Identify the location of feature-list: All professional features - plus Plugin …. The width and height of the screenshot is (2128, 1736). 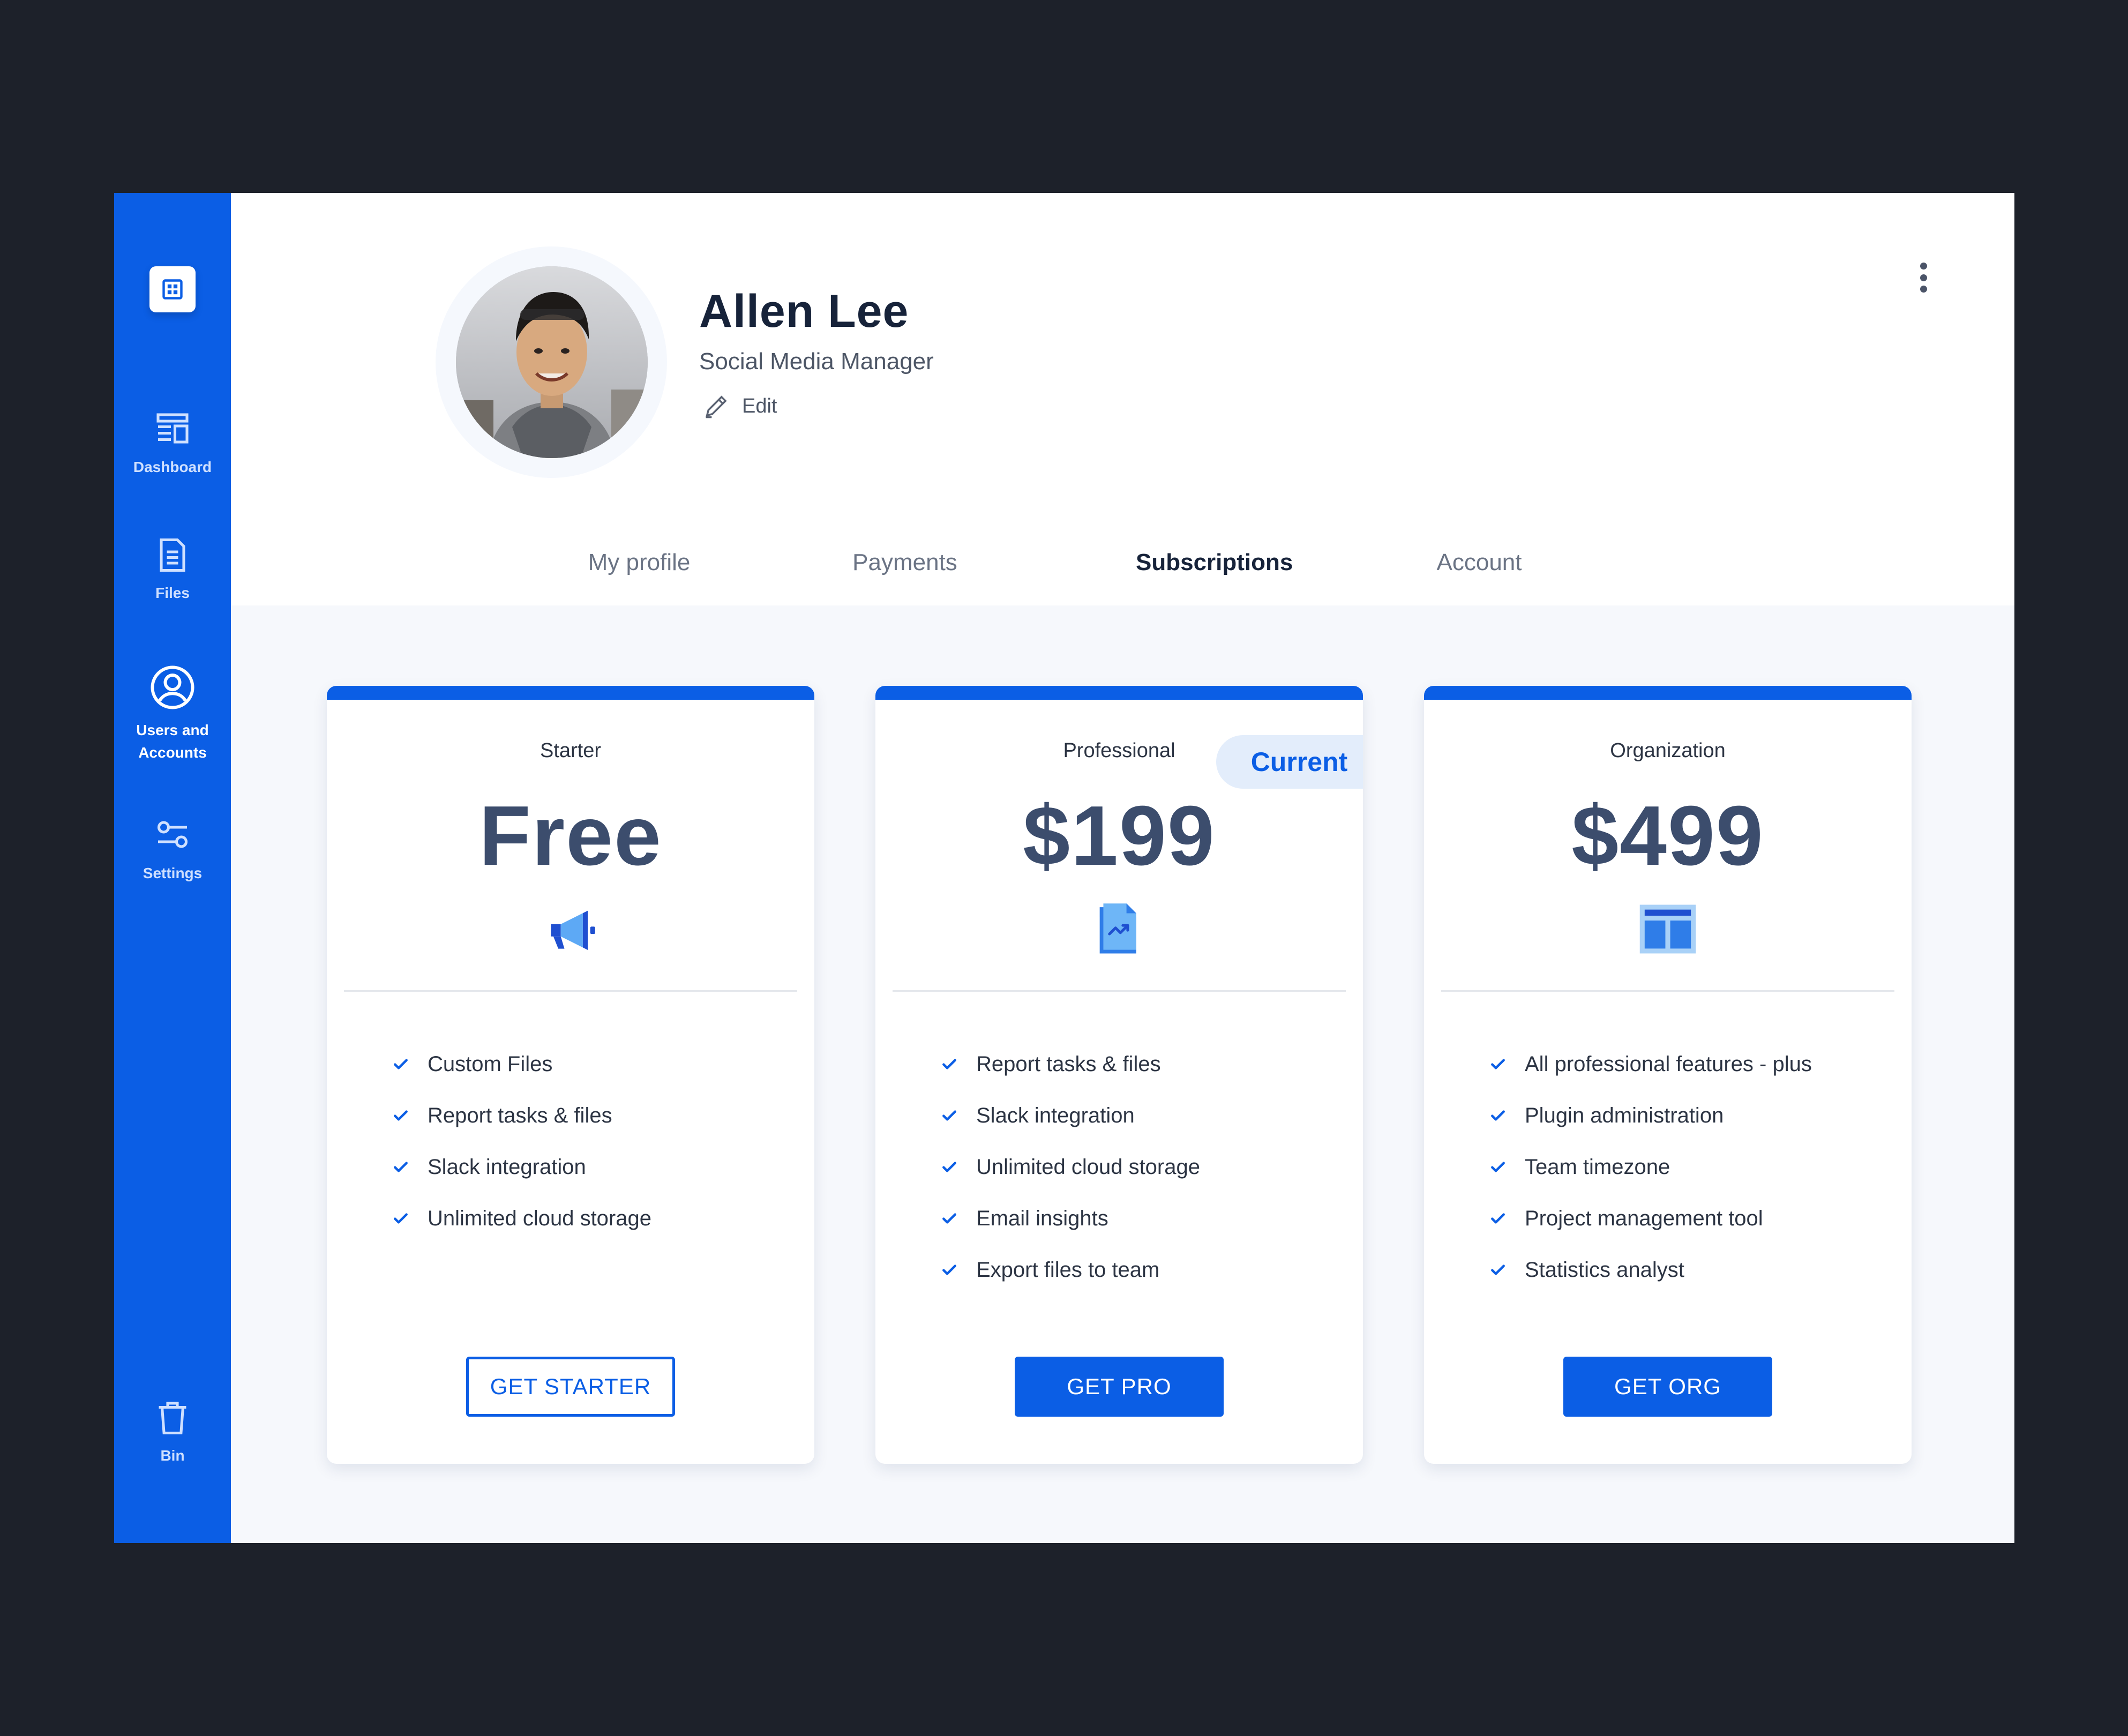
(1650, 1167).